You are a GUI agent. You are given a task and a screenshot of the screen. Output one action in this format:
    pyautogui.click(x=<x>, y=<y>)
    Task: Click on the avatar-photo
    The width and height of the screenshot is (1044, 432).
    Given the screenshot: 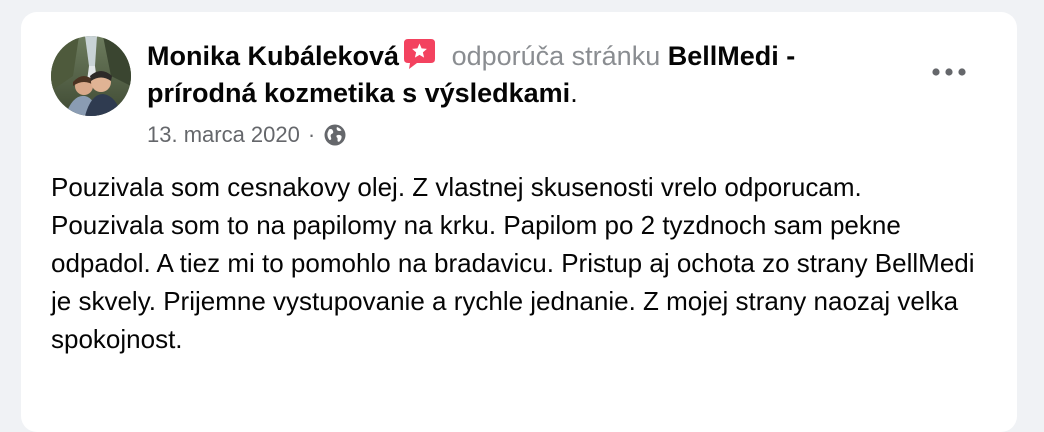 What is the action you would take?
    pyautogui.click(x=91, y=76)
    